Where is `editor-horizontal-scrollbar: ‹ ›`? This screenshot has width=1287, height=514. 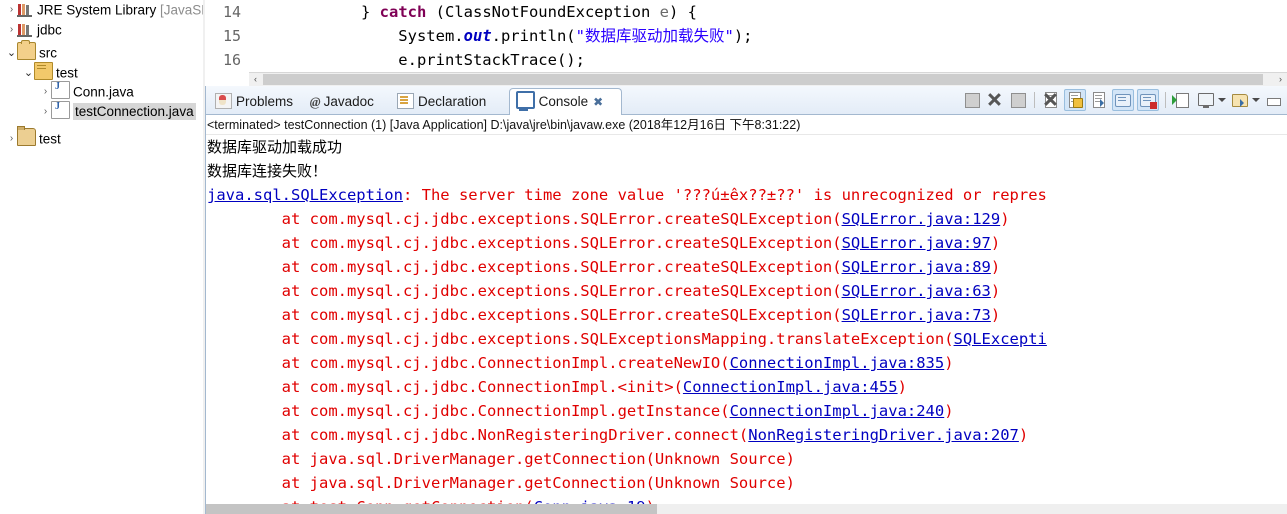 editor-horizontal-scrollbar: ‹ › is located at coordinates (768, 79).